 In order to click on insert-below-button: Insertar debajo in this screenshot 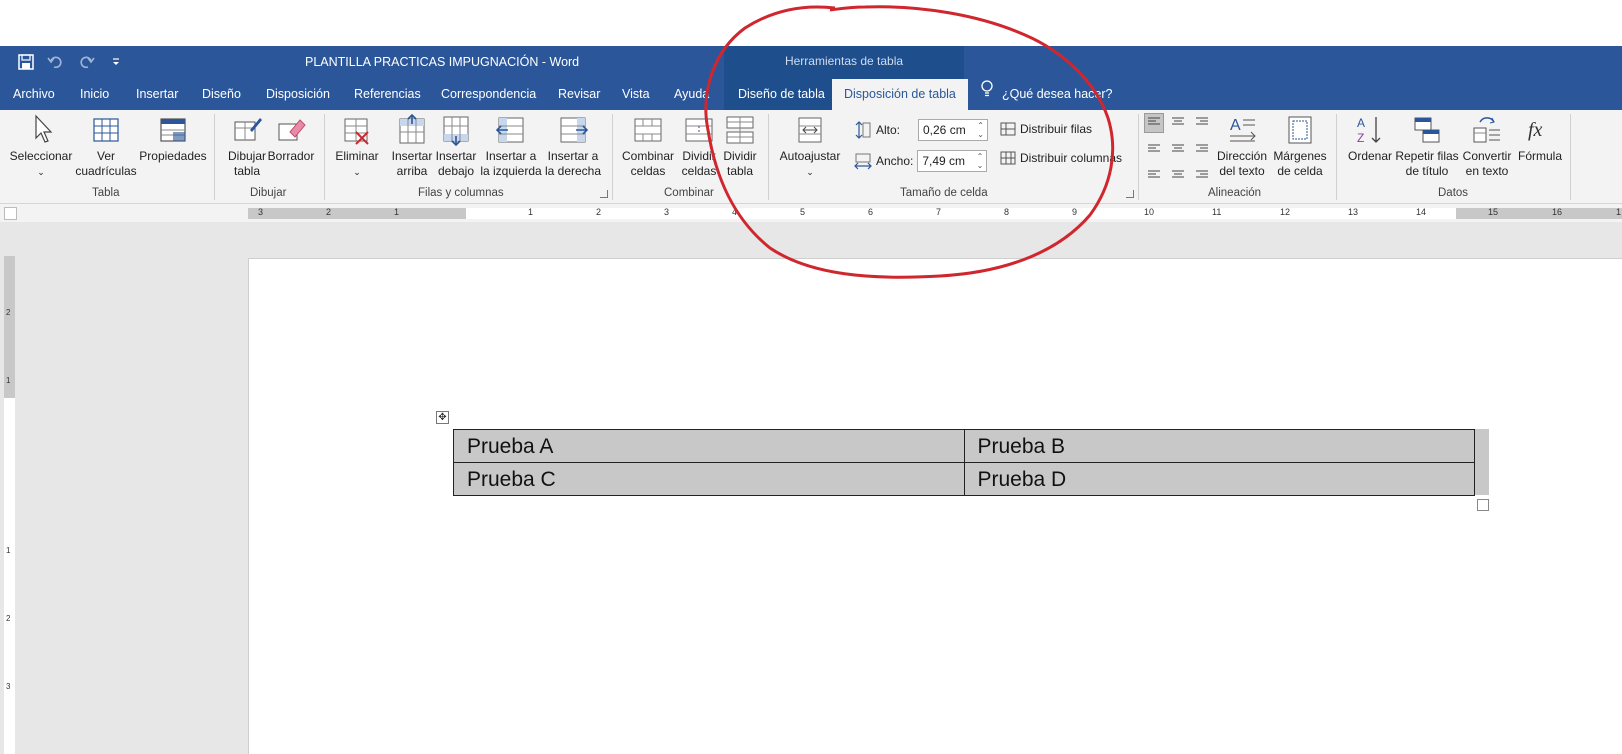, I will do `click(456, 146)`.